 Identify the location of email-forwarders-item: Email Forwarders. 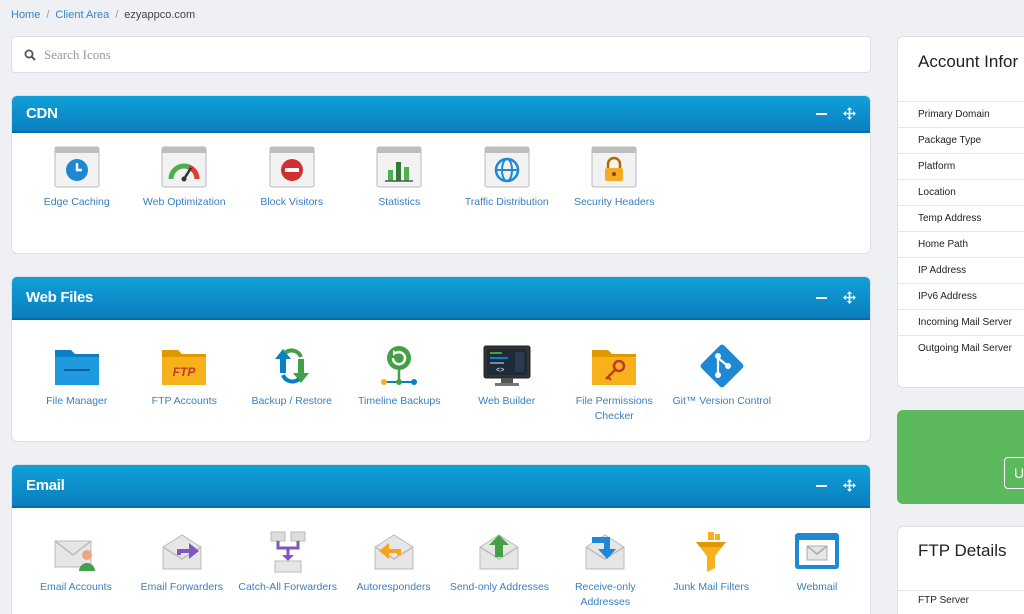
(182, 569).